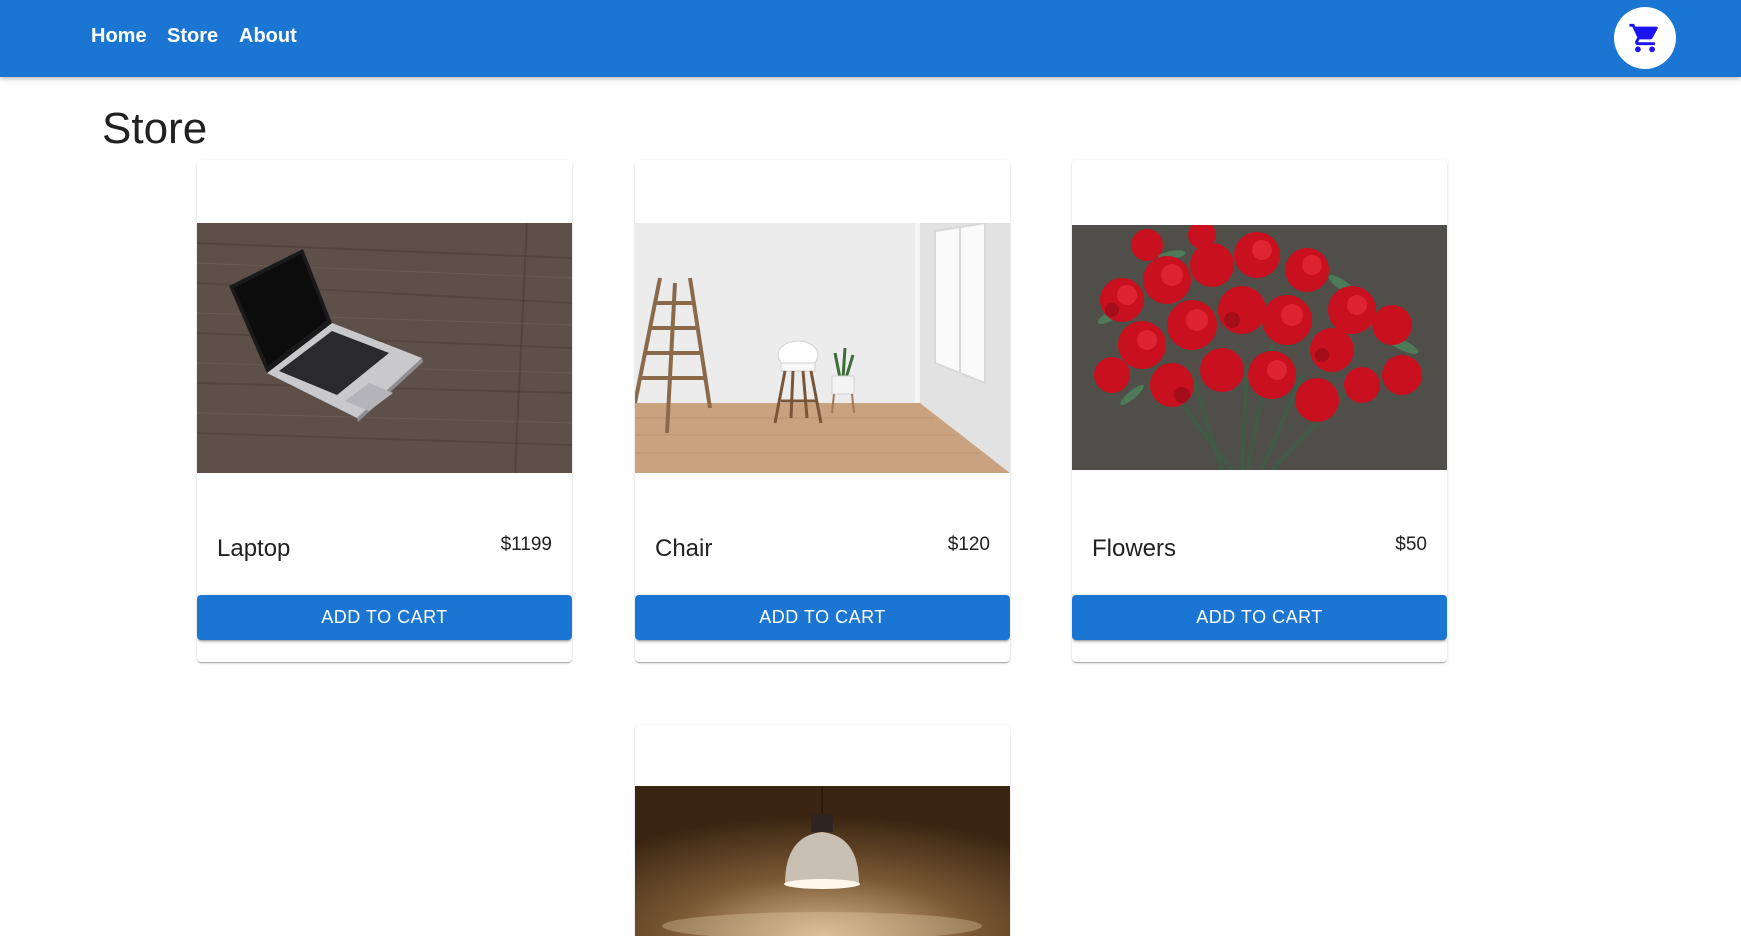 Image resolution: width=1741 pixels, height=936 pixels. Describe the element at coordinates (1259, 347) in the screenshot. I see `flowers-photo` at that location.